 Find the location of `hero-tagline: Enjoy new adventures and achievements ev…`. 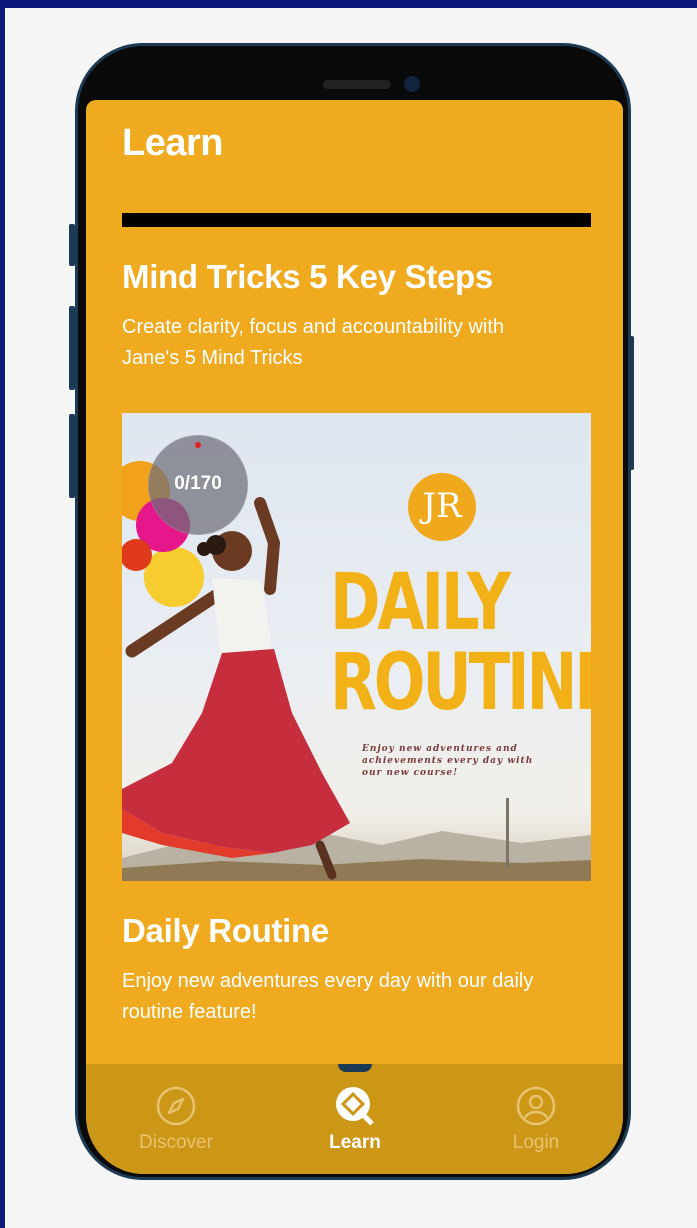

hero-tagline: Enjoy new adventures and achievements ev… is located at coordinates (462, 761).